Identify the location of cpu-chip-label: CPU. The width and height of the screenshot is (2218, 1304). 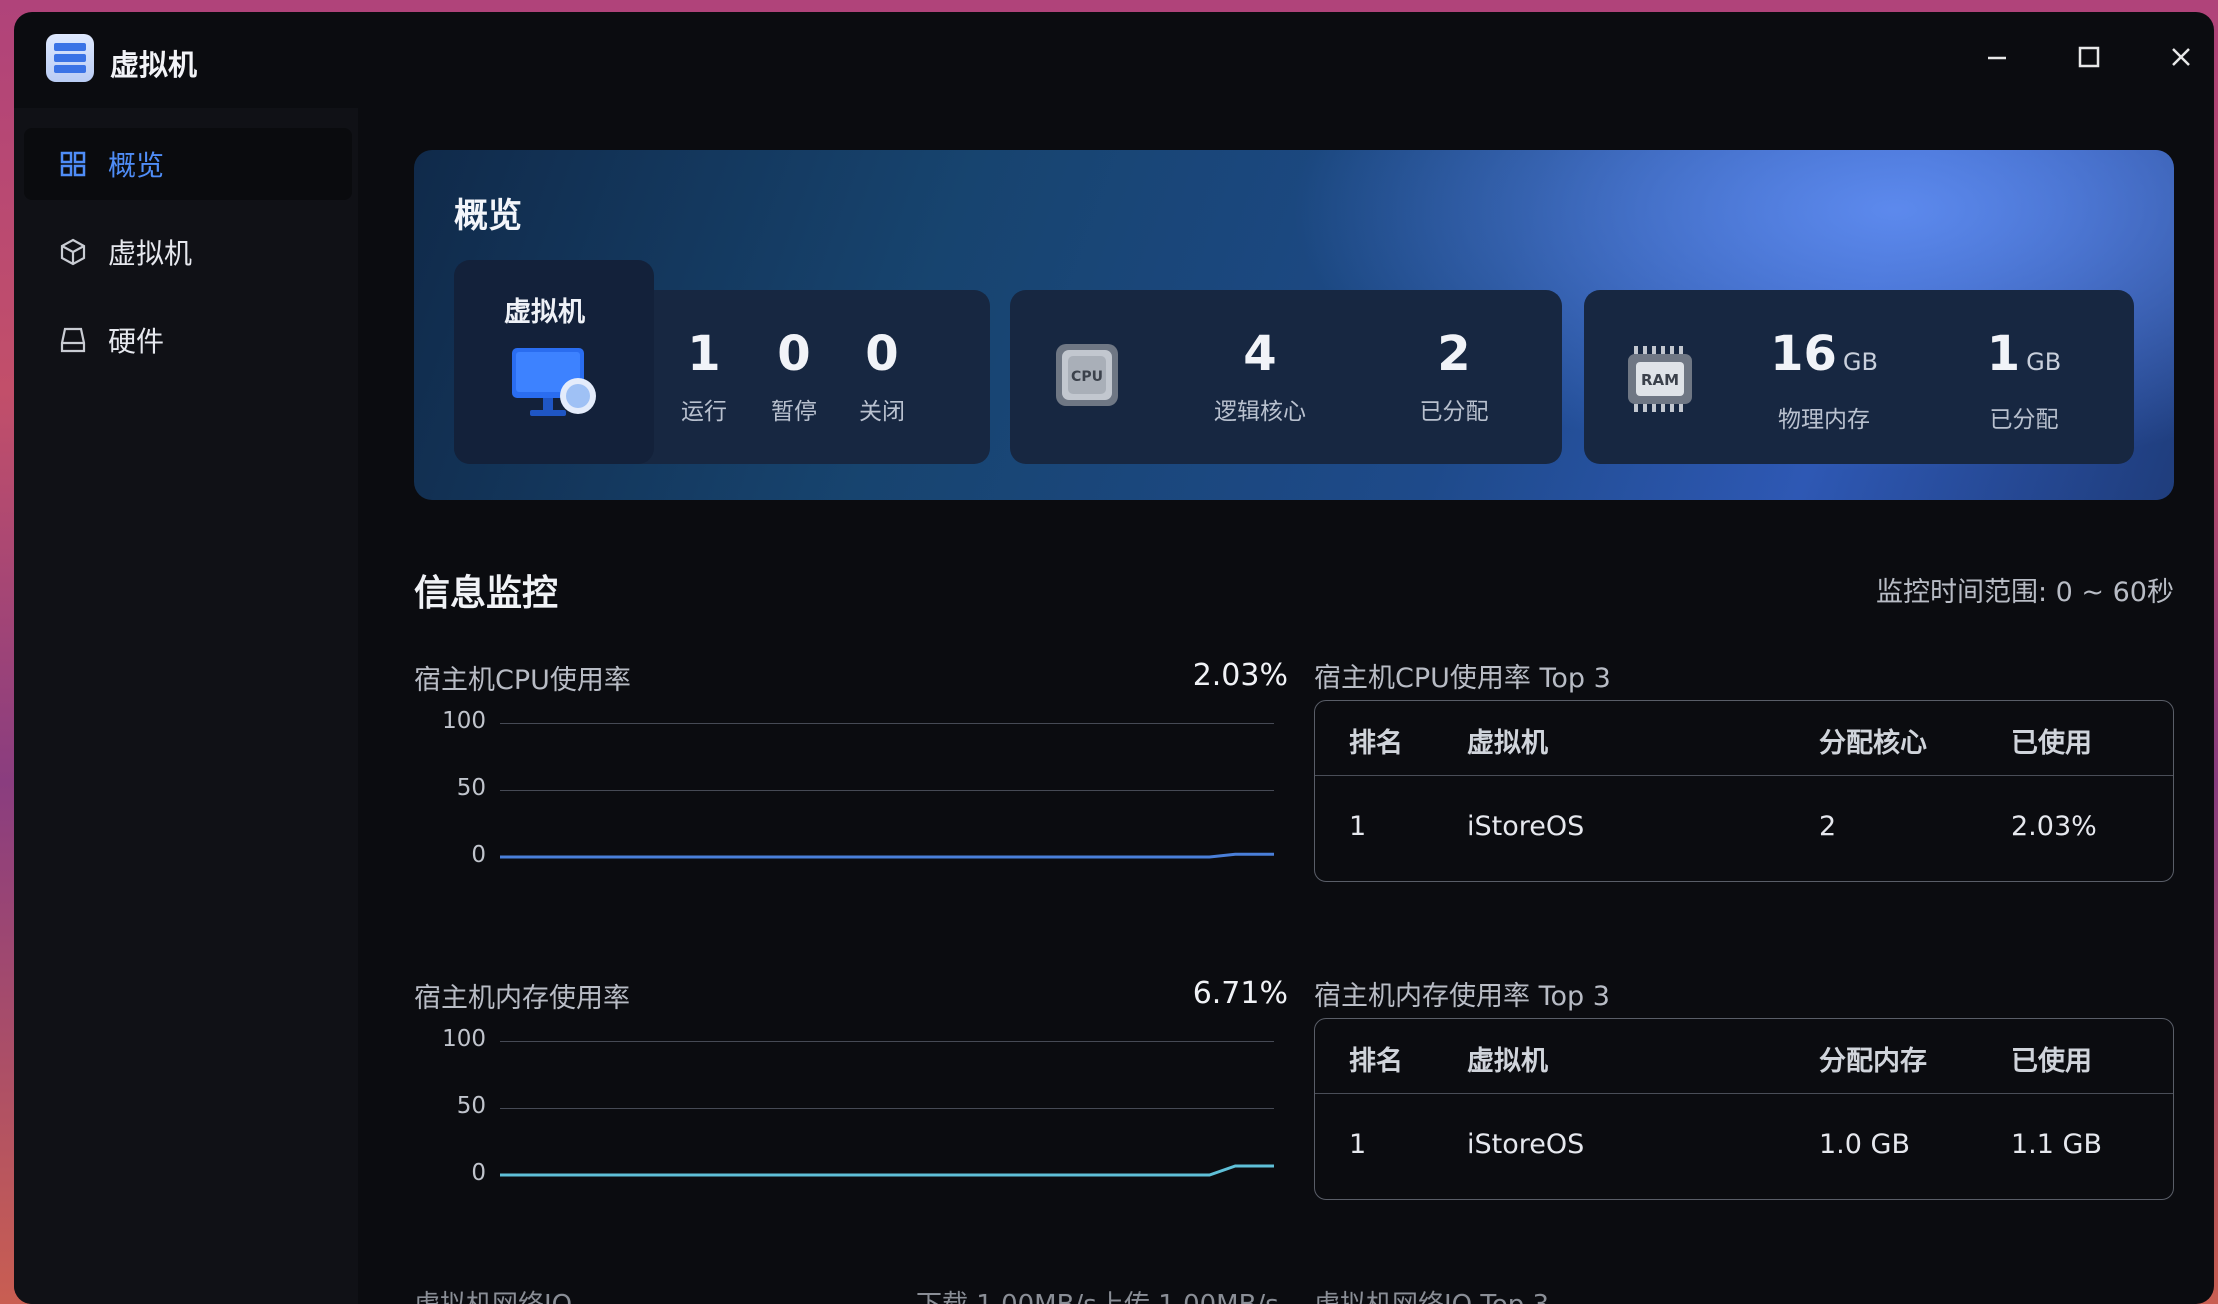
(1087, 377).